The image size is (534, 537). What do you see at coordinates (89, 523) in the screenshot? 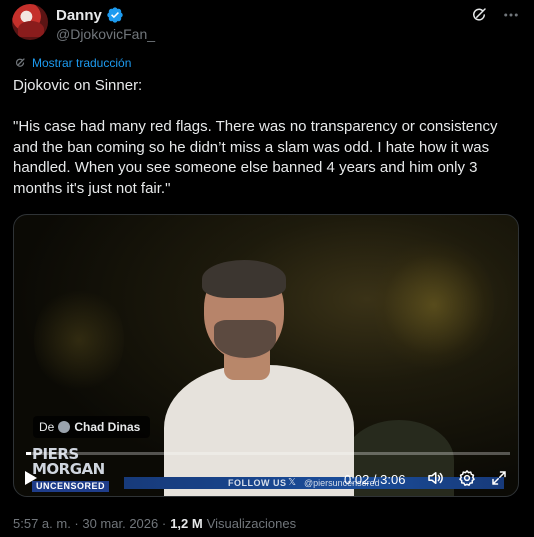
I see `timestamp: 5:57 a. m. · 30 mar. 2026 ·` at bounding box center [89, 523].